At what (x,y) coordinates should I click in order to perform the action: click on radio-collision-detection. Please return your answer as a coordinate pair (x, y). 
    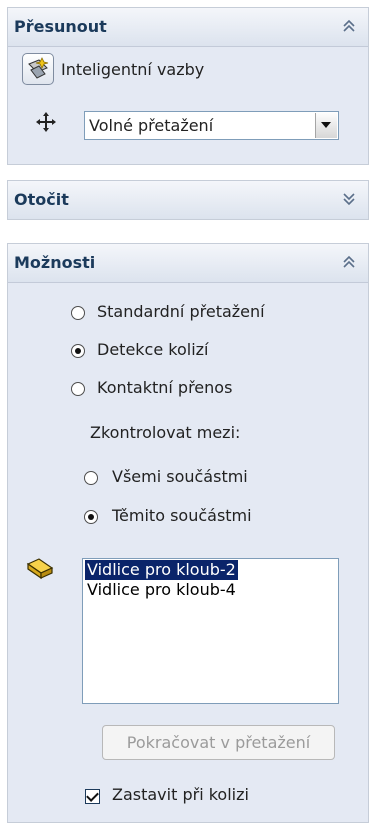
    Looking at the image, I should click on (78, 351).